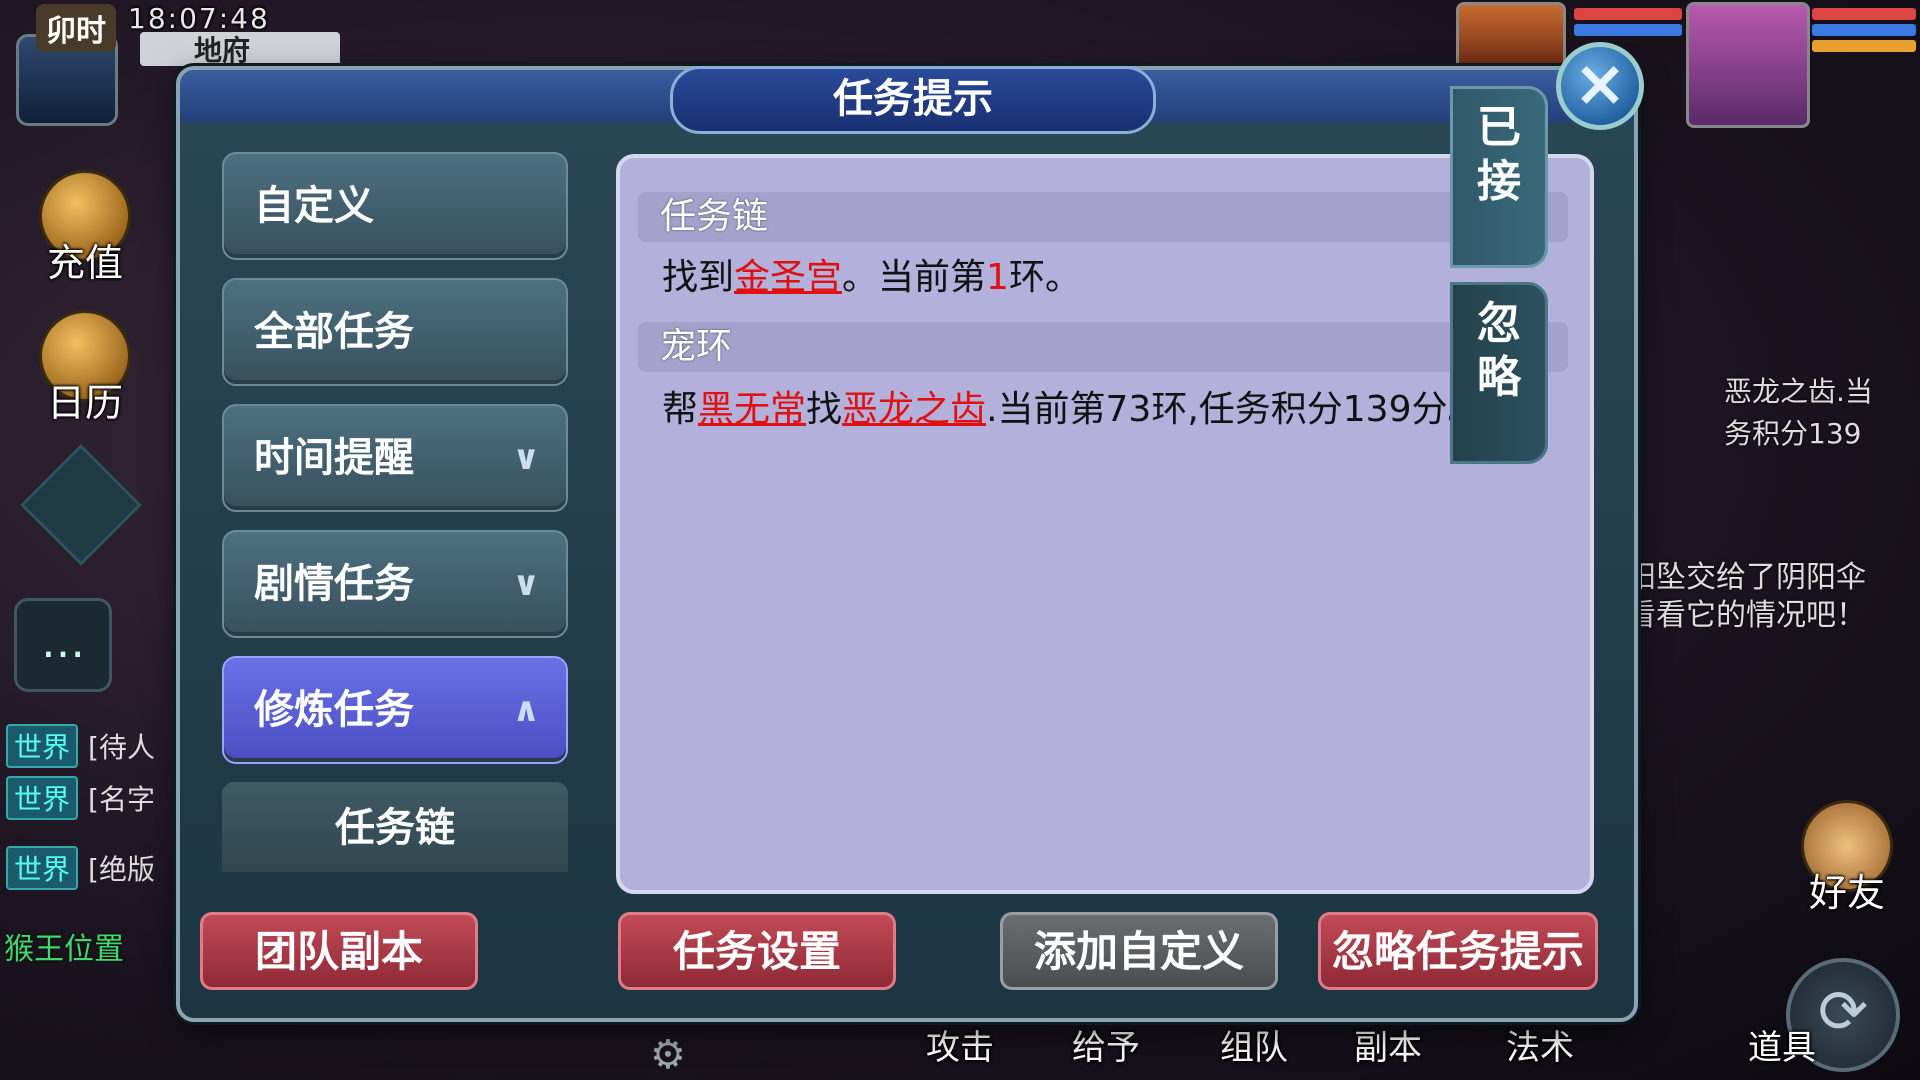 This screenshot has height=1080, width=1920. What do you see at coordinates (1458, 951) in the screenshot?
I see `ignore-task-tips-button: 忽略任务提示` at bounding box center [1458, 951].